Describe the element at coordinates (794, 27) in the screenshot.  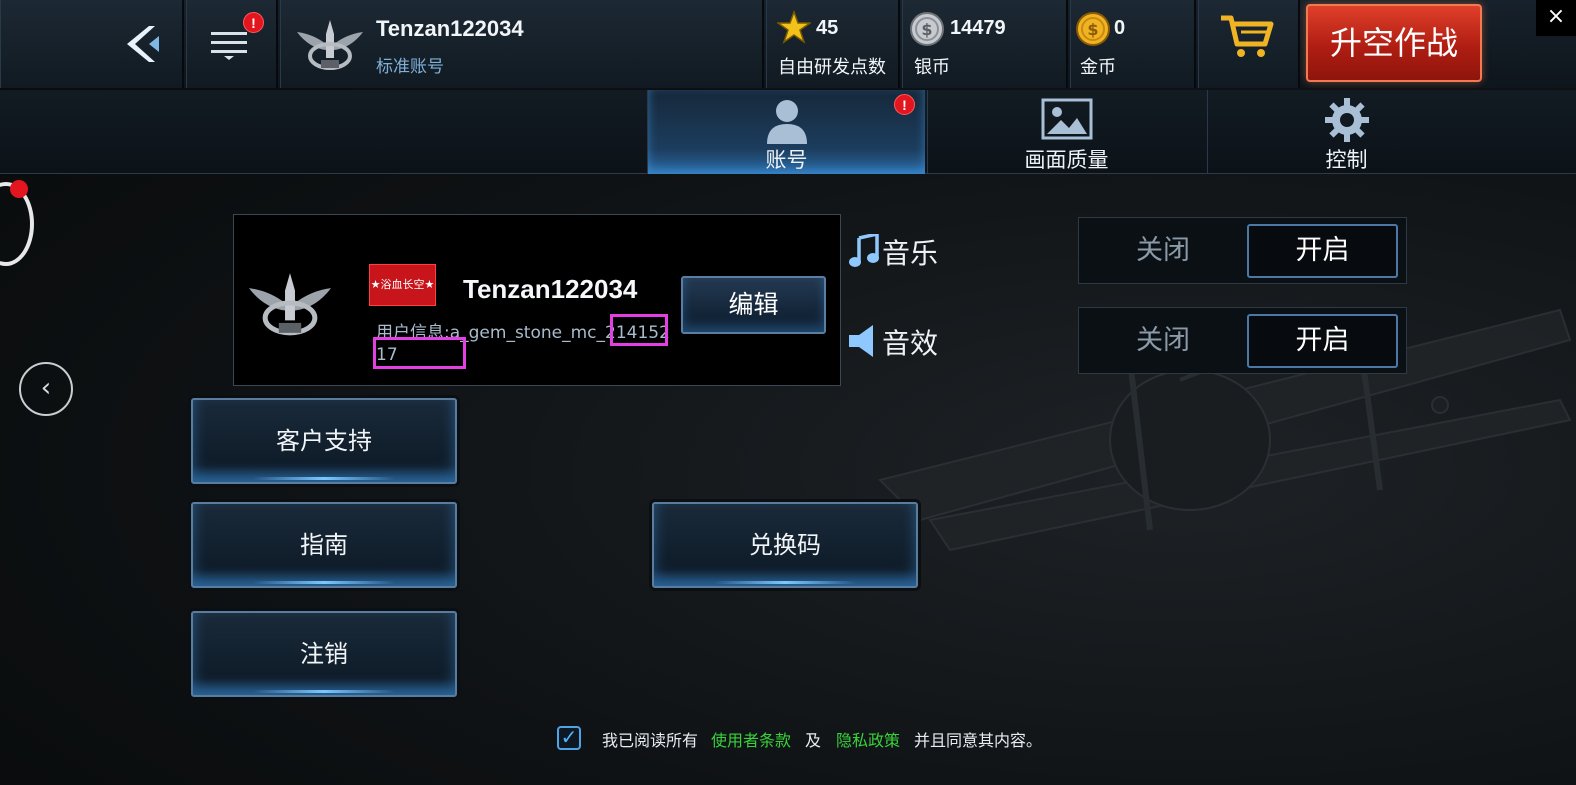
I see `star-icon` at that location.